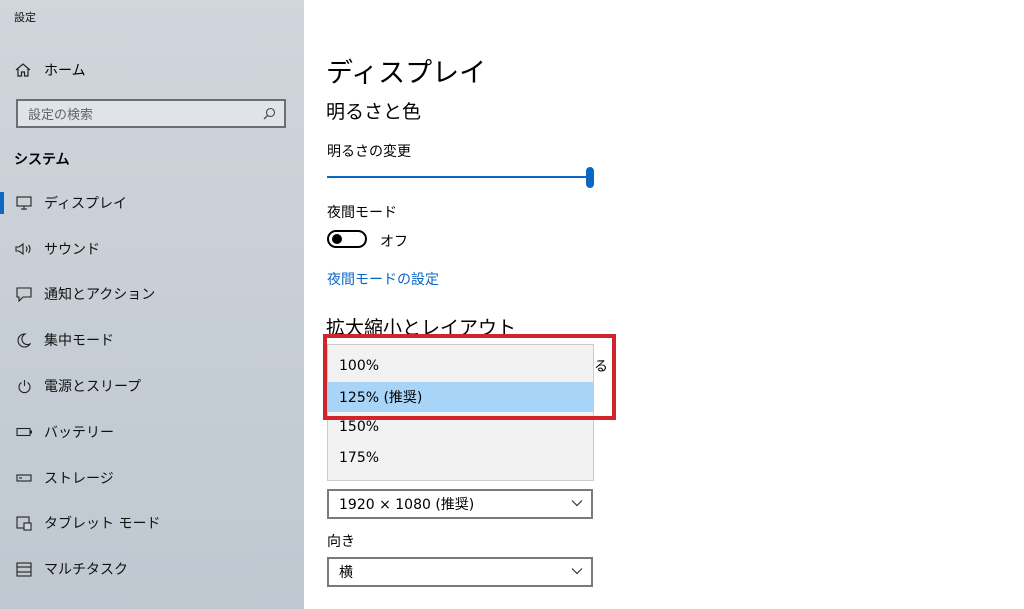  What do you see at coordinates (24, 70) in the screenshot?
I see `home-icon` at bounding box center [24, 70].